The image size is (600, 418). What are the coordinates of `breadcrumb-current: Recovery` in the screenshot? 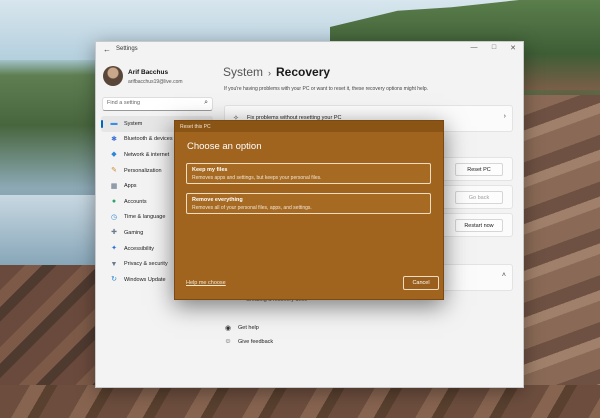 It's located at (303, 72).